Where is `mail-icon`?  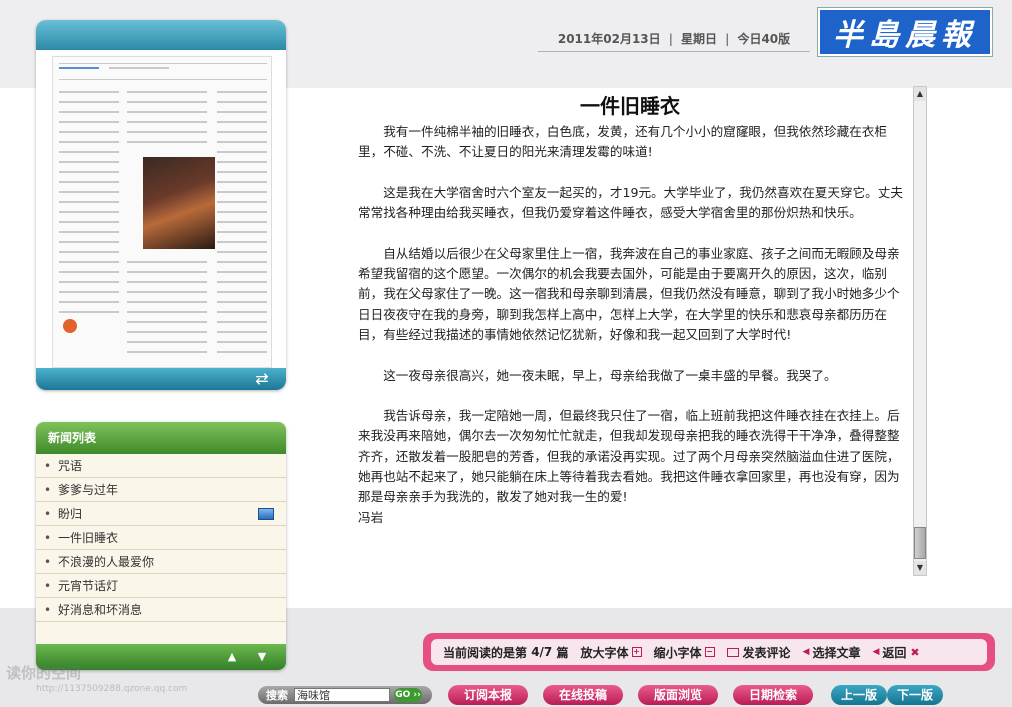
mail-icon is located at coordinates (732, 652).